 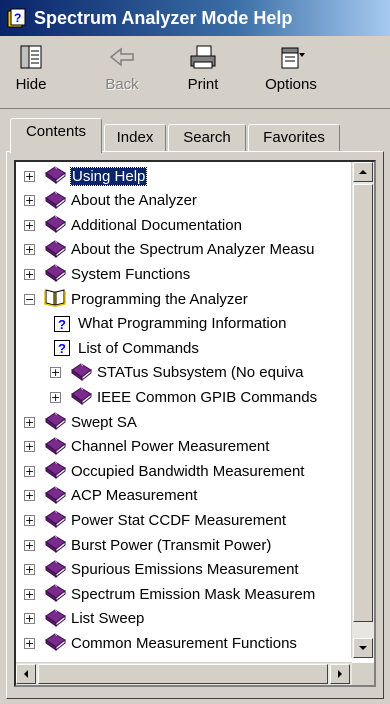 I want to click on horizontal-scroll-thumb, so click(x=183, y=674).